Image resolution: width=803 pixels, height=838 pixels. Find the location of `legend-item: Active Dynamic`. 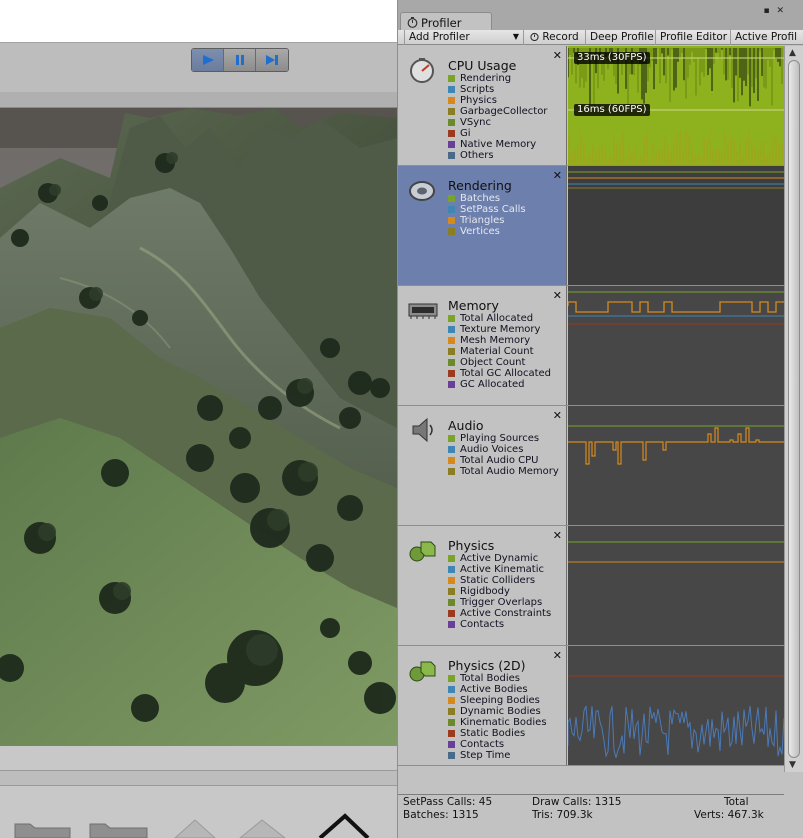

legend-item: Active Dynamic is located at coordinates (499, 558).